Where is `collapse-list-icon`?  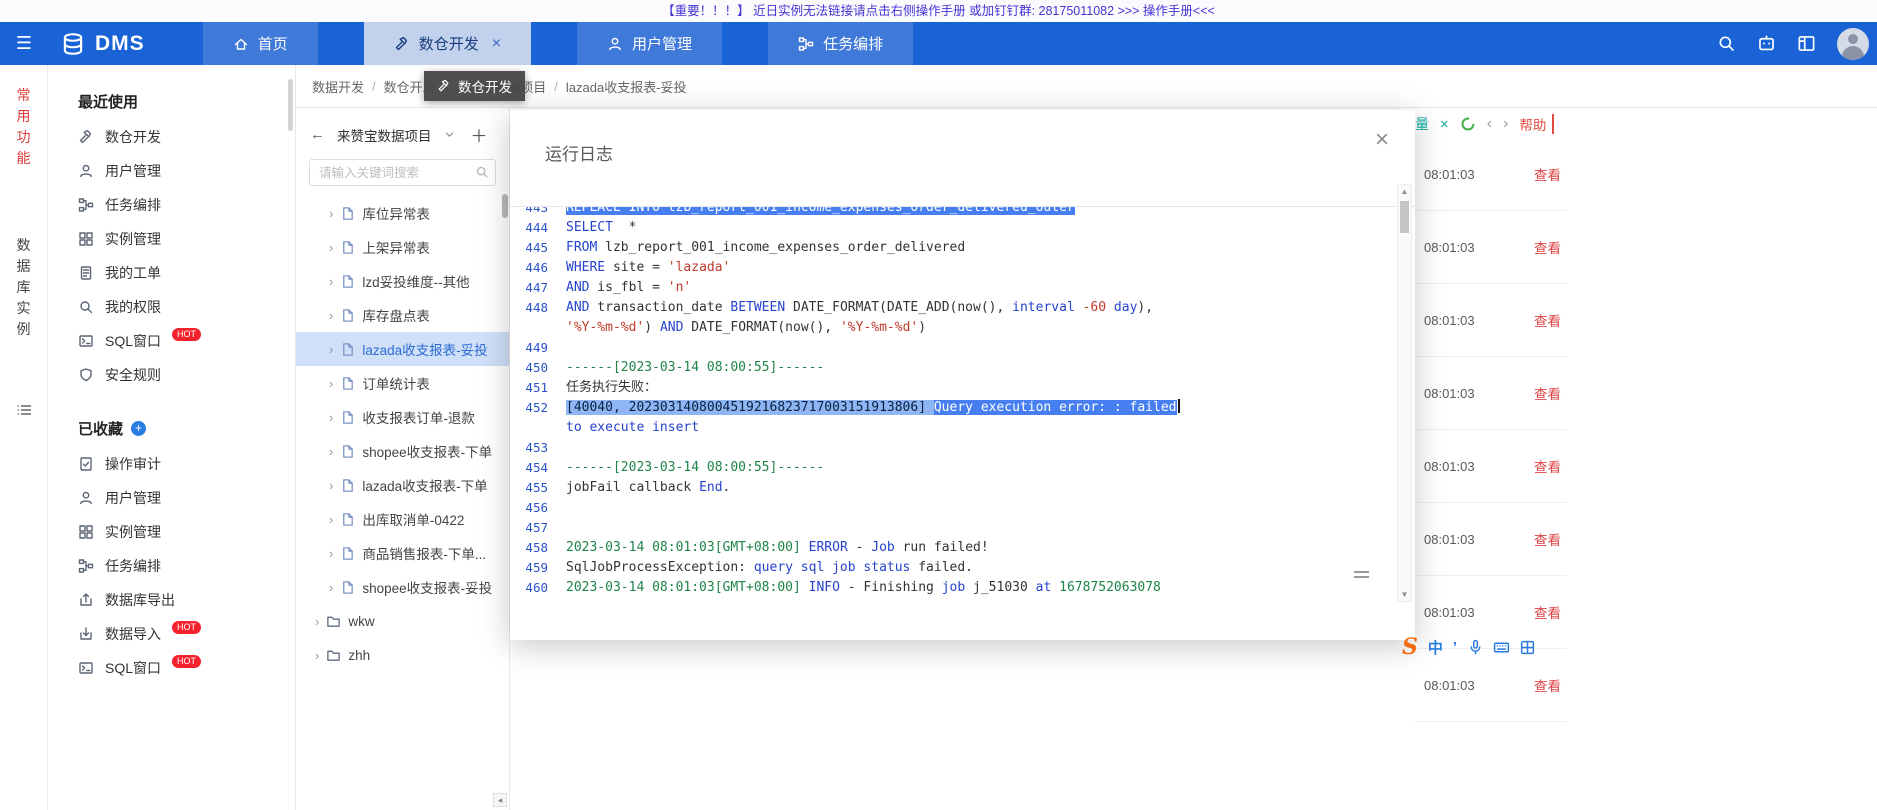
collapse-list-icon is located at coordinates (24, 410).